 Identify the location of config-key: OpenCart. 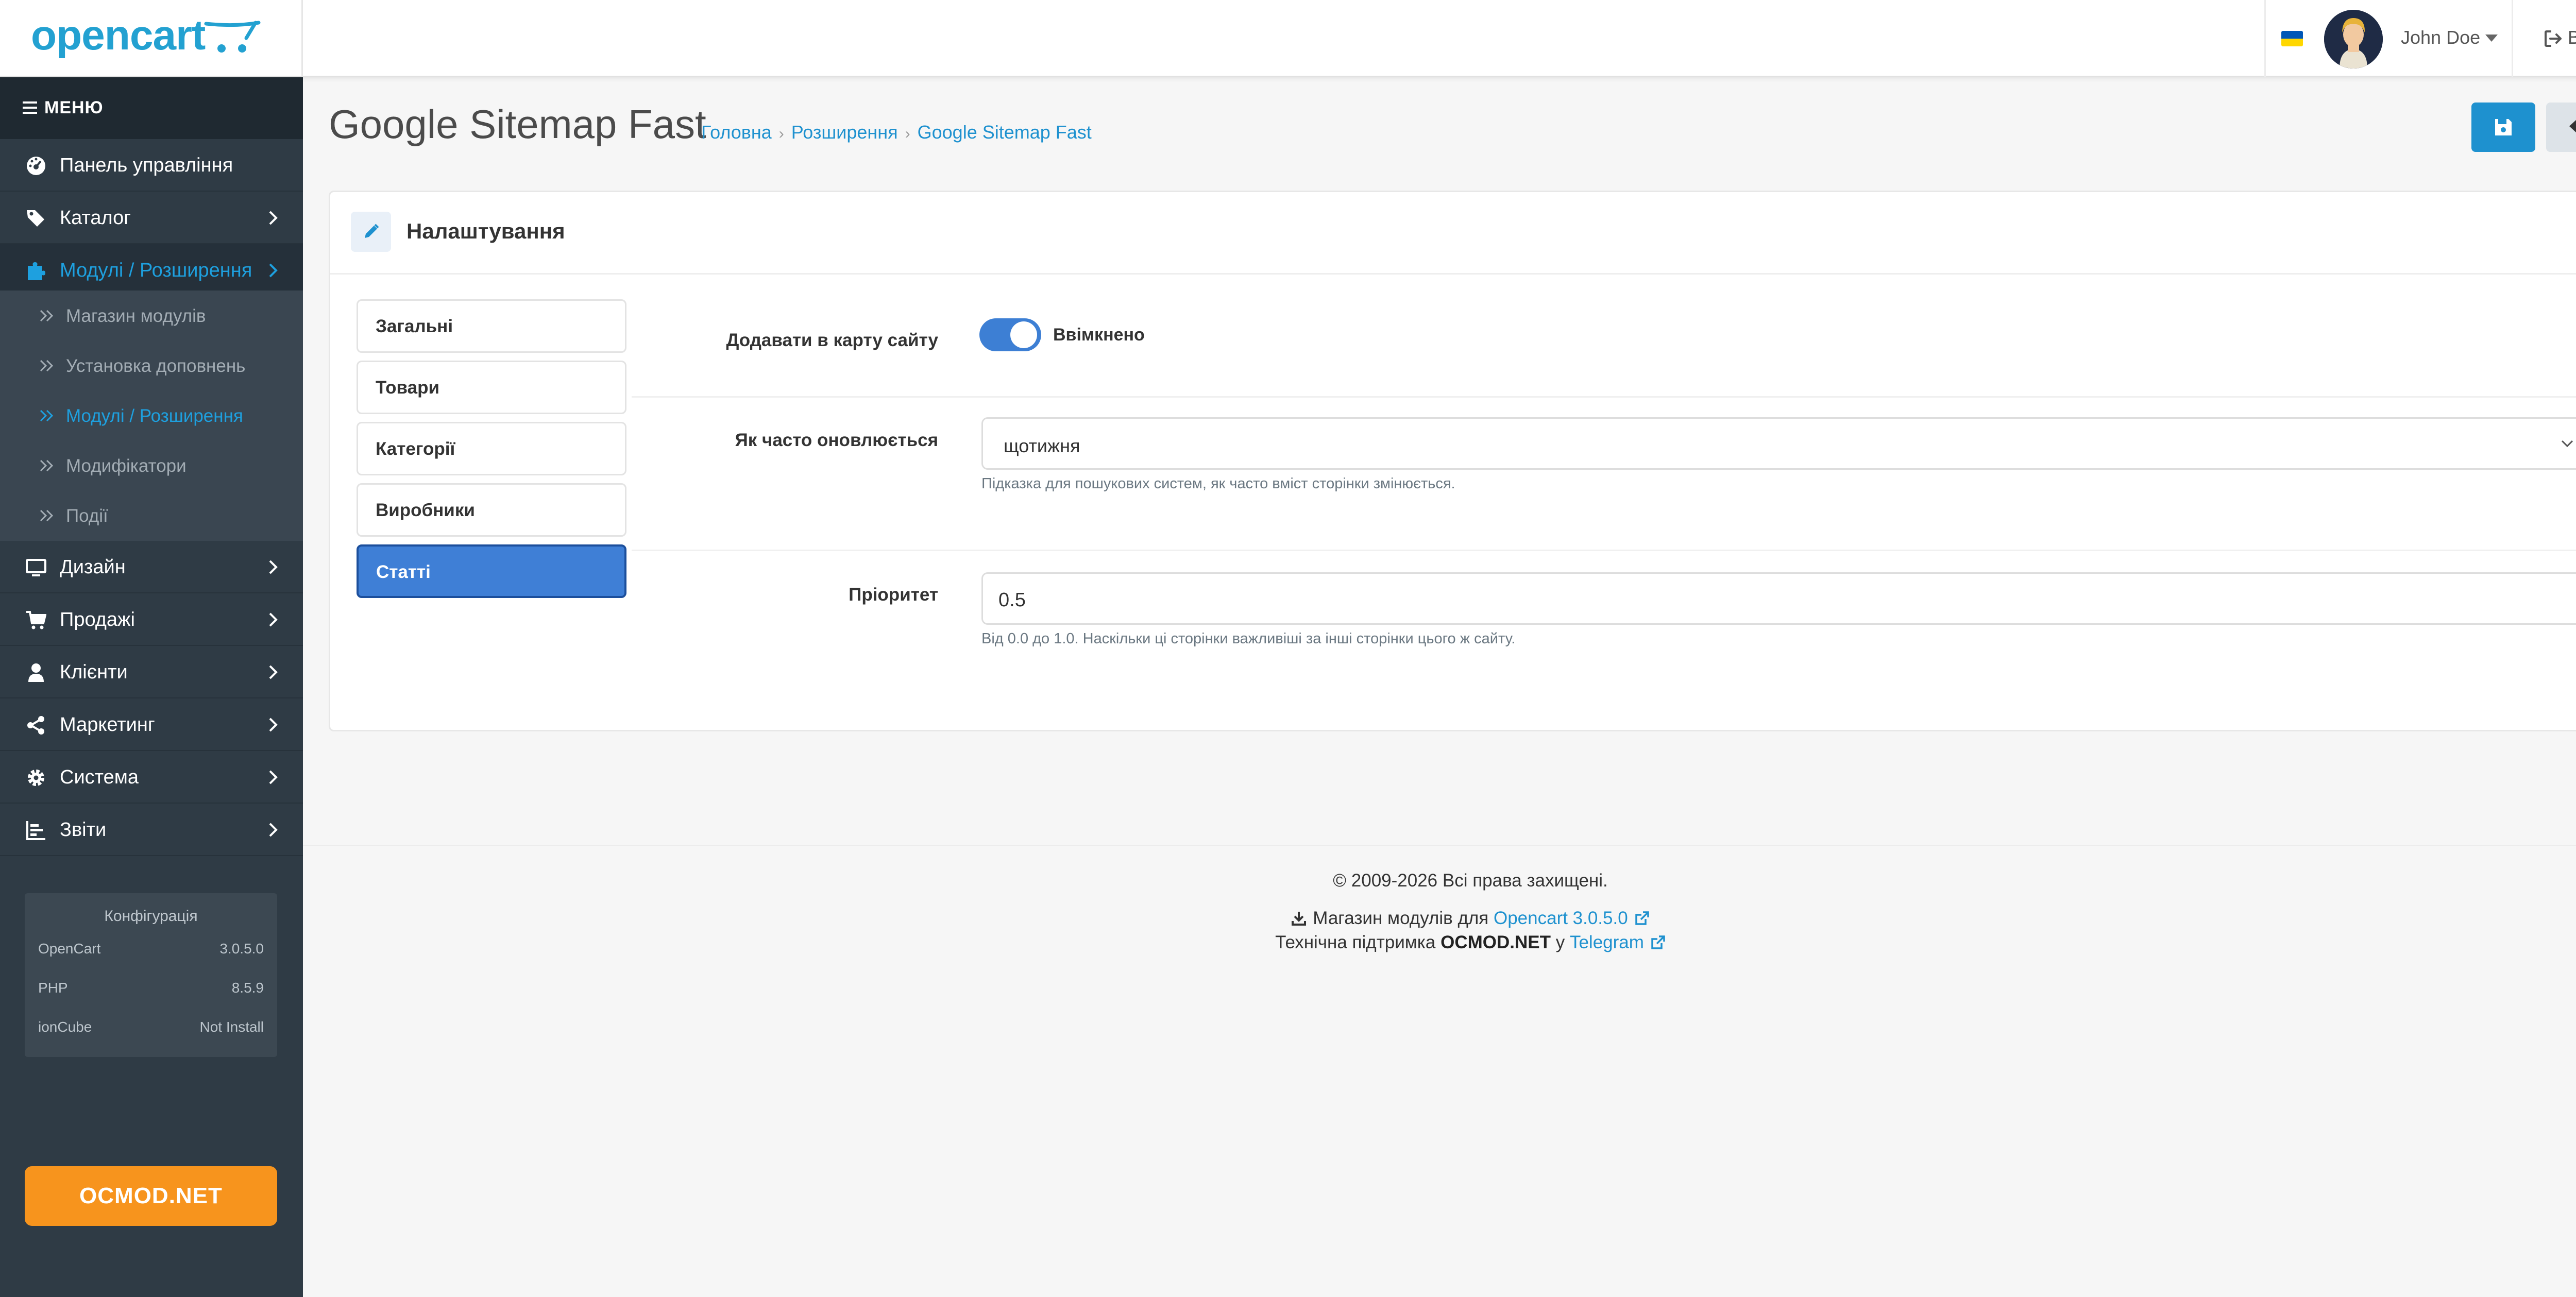
(69, 949).